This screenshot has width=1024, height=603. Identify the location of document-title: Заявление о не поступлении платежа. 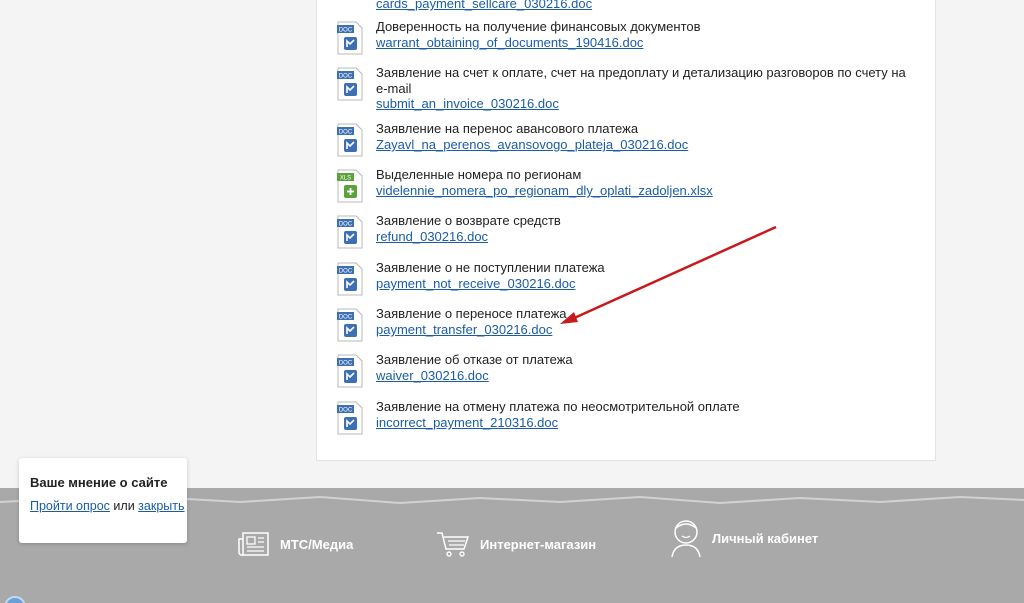
(490, 267).